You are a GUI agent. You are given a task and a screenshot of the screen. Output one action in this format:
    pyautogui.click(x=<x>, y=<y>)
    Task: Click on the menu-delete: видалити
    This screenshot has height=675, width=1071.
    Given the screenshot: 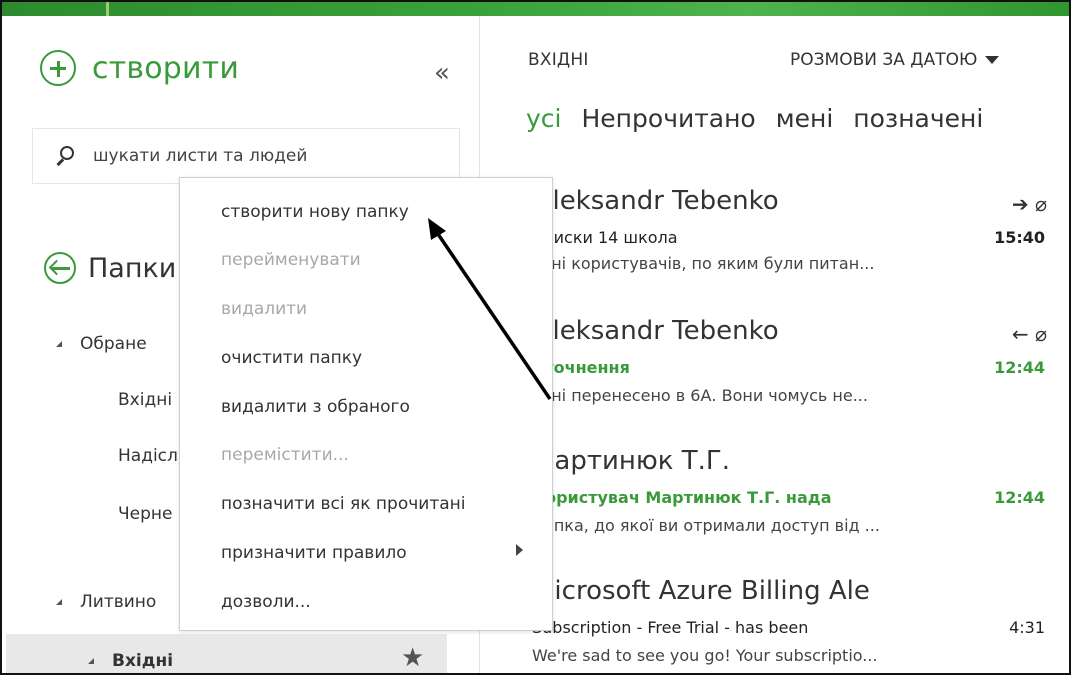 What is the action you would take?
    pyautogui.click(x=264, y=309)
    